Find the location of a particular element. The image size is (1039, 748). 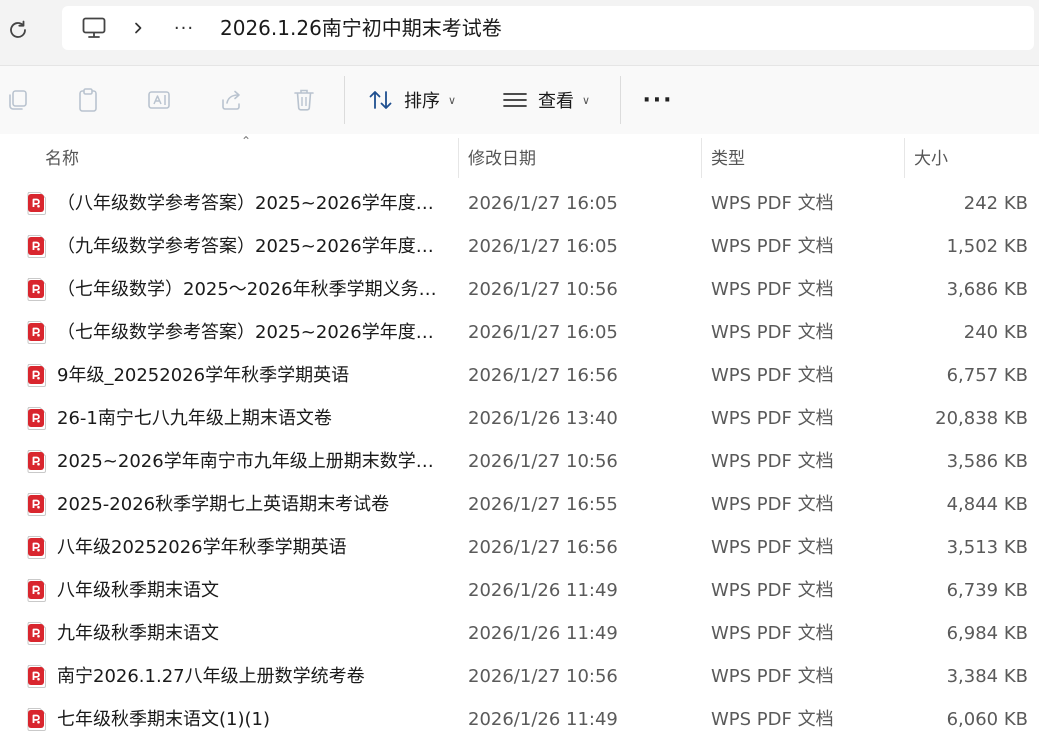

rename-icon is located at coordinates (159, 100).